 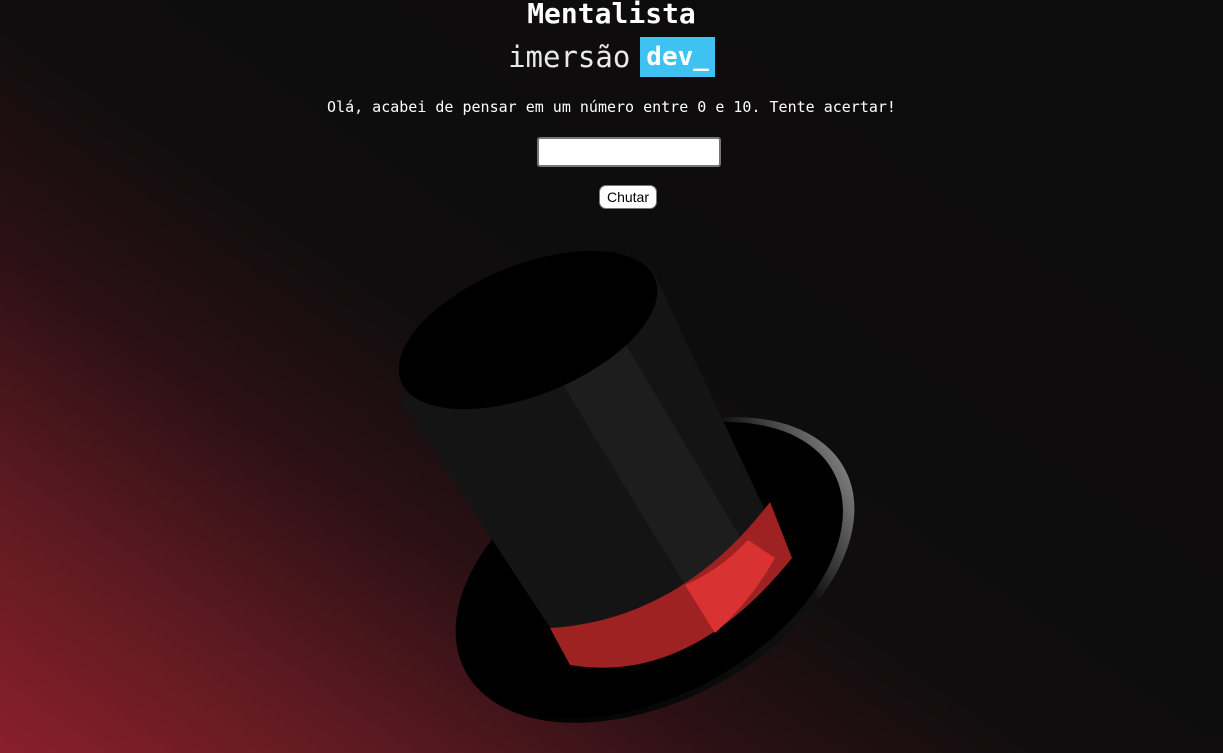 I want to click on guess-input, so click(x=629, y=152).